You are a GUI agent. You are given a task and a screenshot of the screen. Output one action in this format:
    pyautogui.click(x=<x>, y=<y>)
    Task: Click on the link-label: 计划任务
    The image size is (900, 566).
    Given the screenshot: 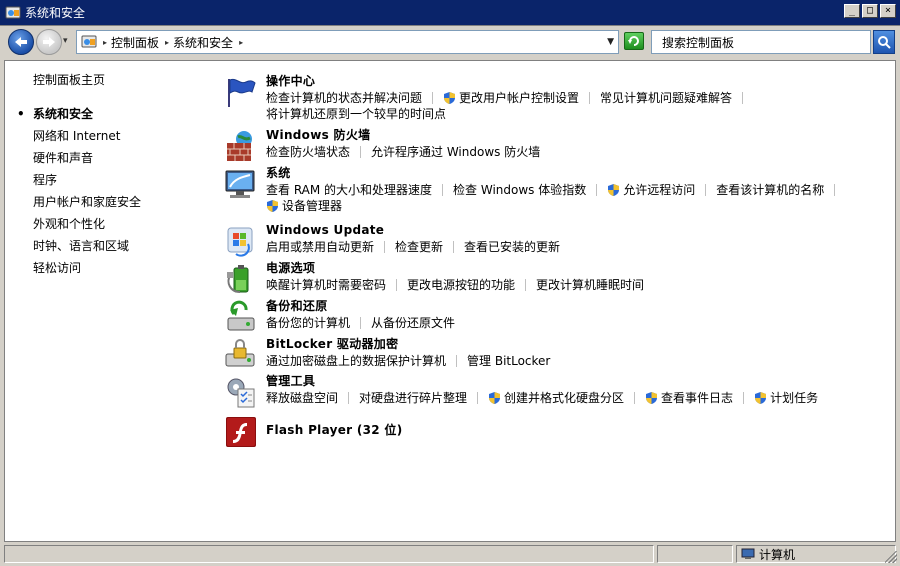 What is the action you would take?
    pyautogui.click(x=794, y=398)
    